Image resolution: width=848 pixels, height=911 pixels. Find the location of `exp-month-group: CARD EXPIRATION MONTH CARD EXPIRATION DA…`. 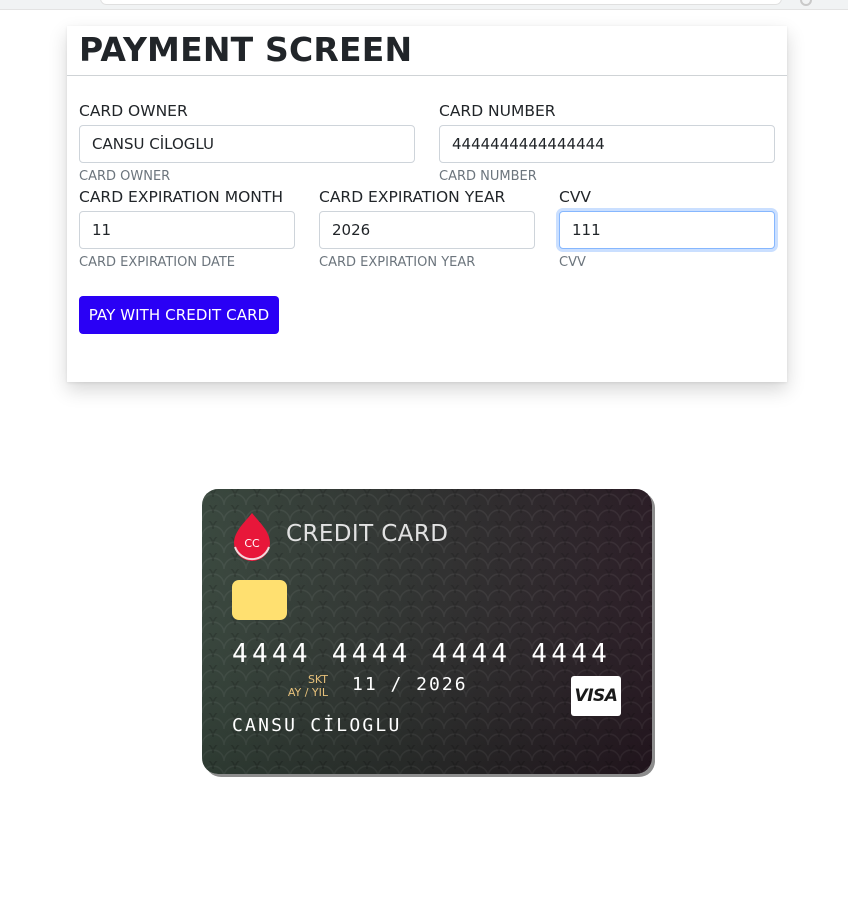

exp-month-group: CARD EXPIRATION MONTH CARD EXPIRATION DA… is located at coordinates (187, 229).